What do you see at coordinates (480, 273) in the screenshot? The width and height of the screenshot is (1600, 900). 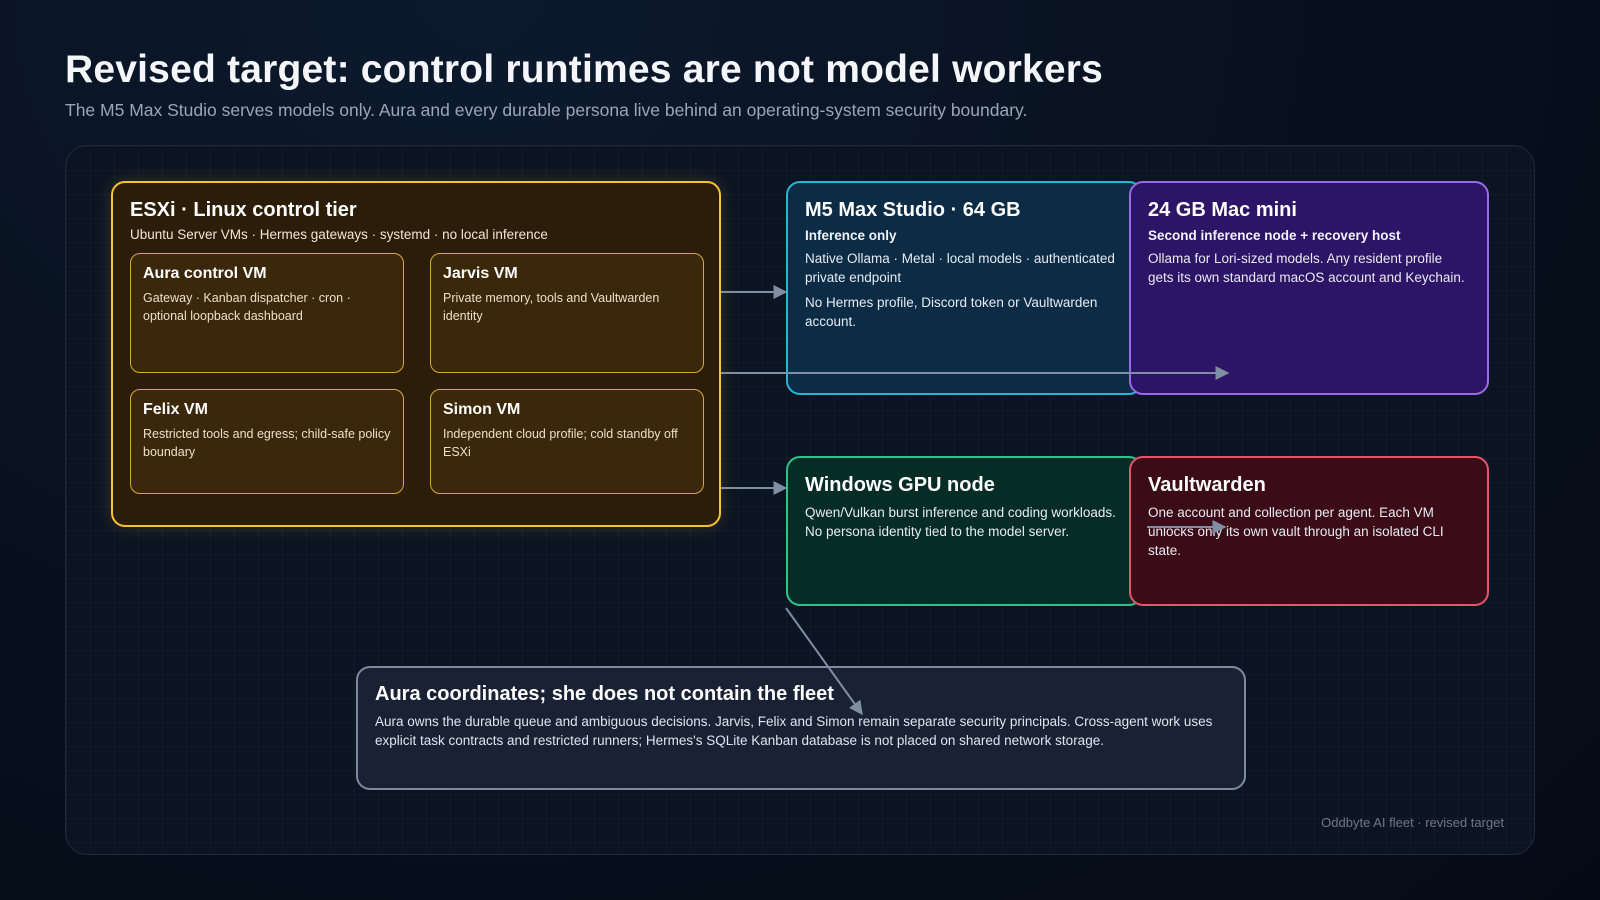 I see `jarvis-vm-title: Jarvis VM` at bounding box center [480, 273].